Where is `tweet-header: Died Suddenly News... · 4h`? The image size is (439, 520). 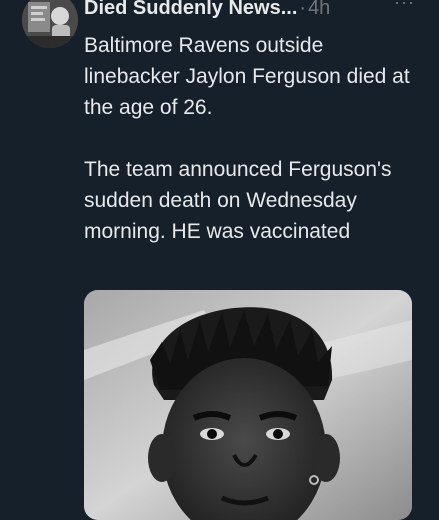 tweet-header: Died Suddenly News... · 4h is located at coordinates (207, 11).